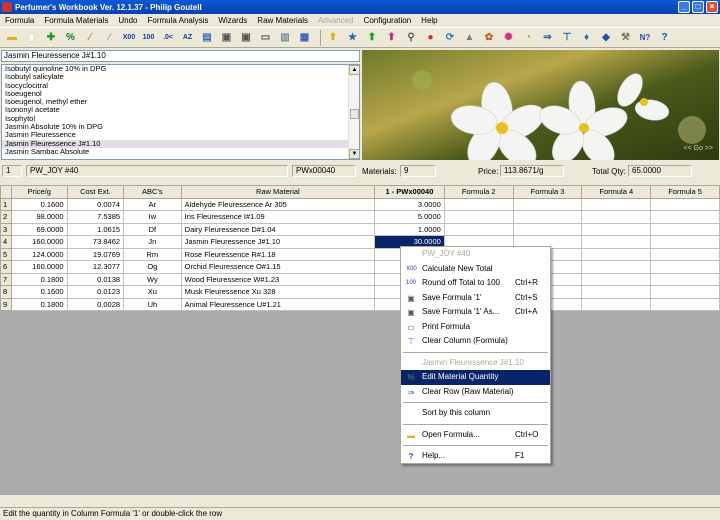 Image resolution: width=720 pixels, height=520 pixels. What do you see at coordinates (39, 229) in the screenshot?
I see `price-cell: 69.0000` at bounding box center [39, 229].